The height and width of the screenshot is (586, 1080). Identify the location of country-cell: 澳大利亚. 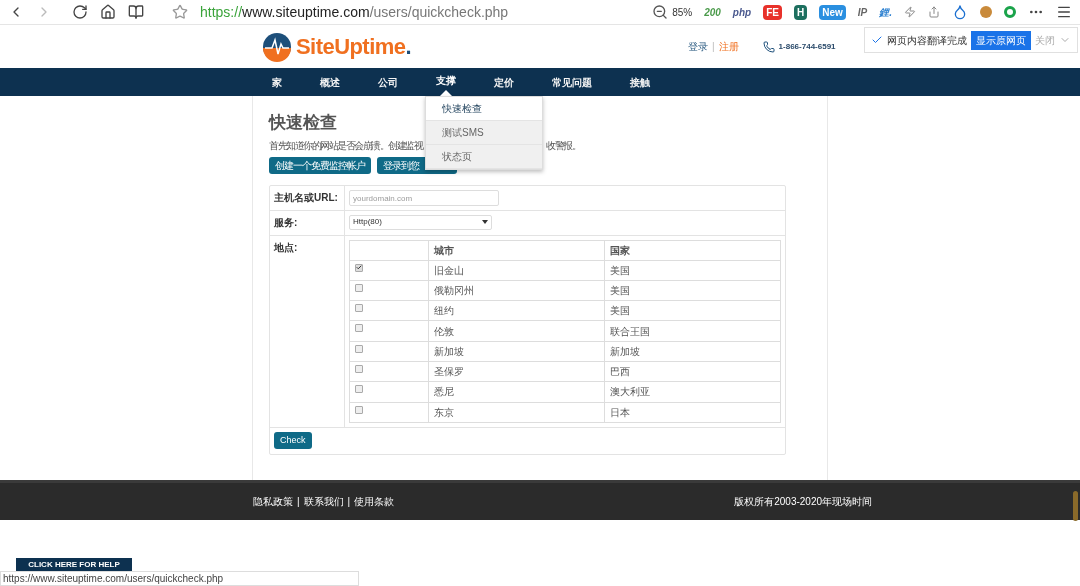
(692, 392).